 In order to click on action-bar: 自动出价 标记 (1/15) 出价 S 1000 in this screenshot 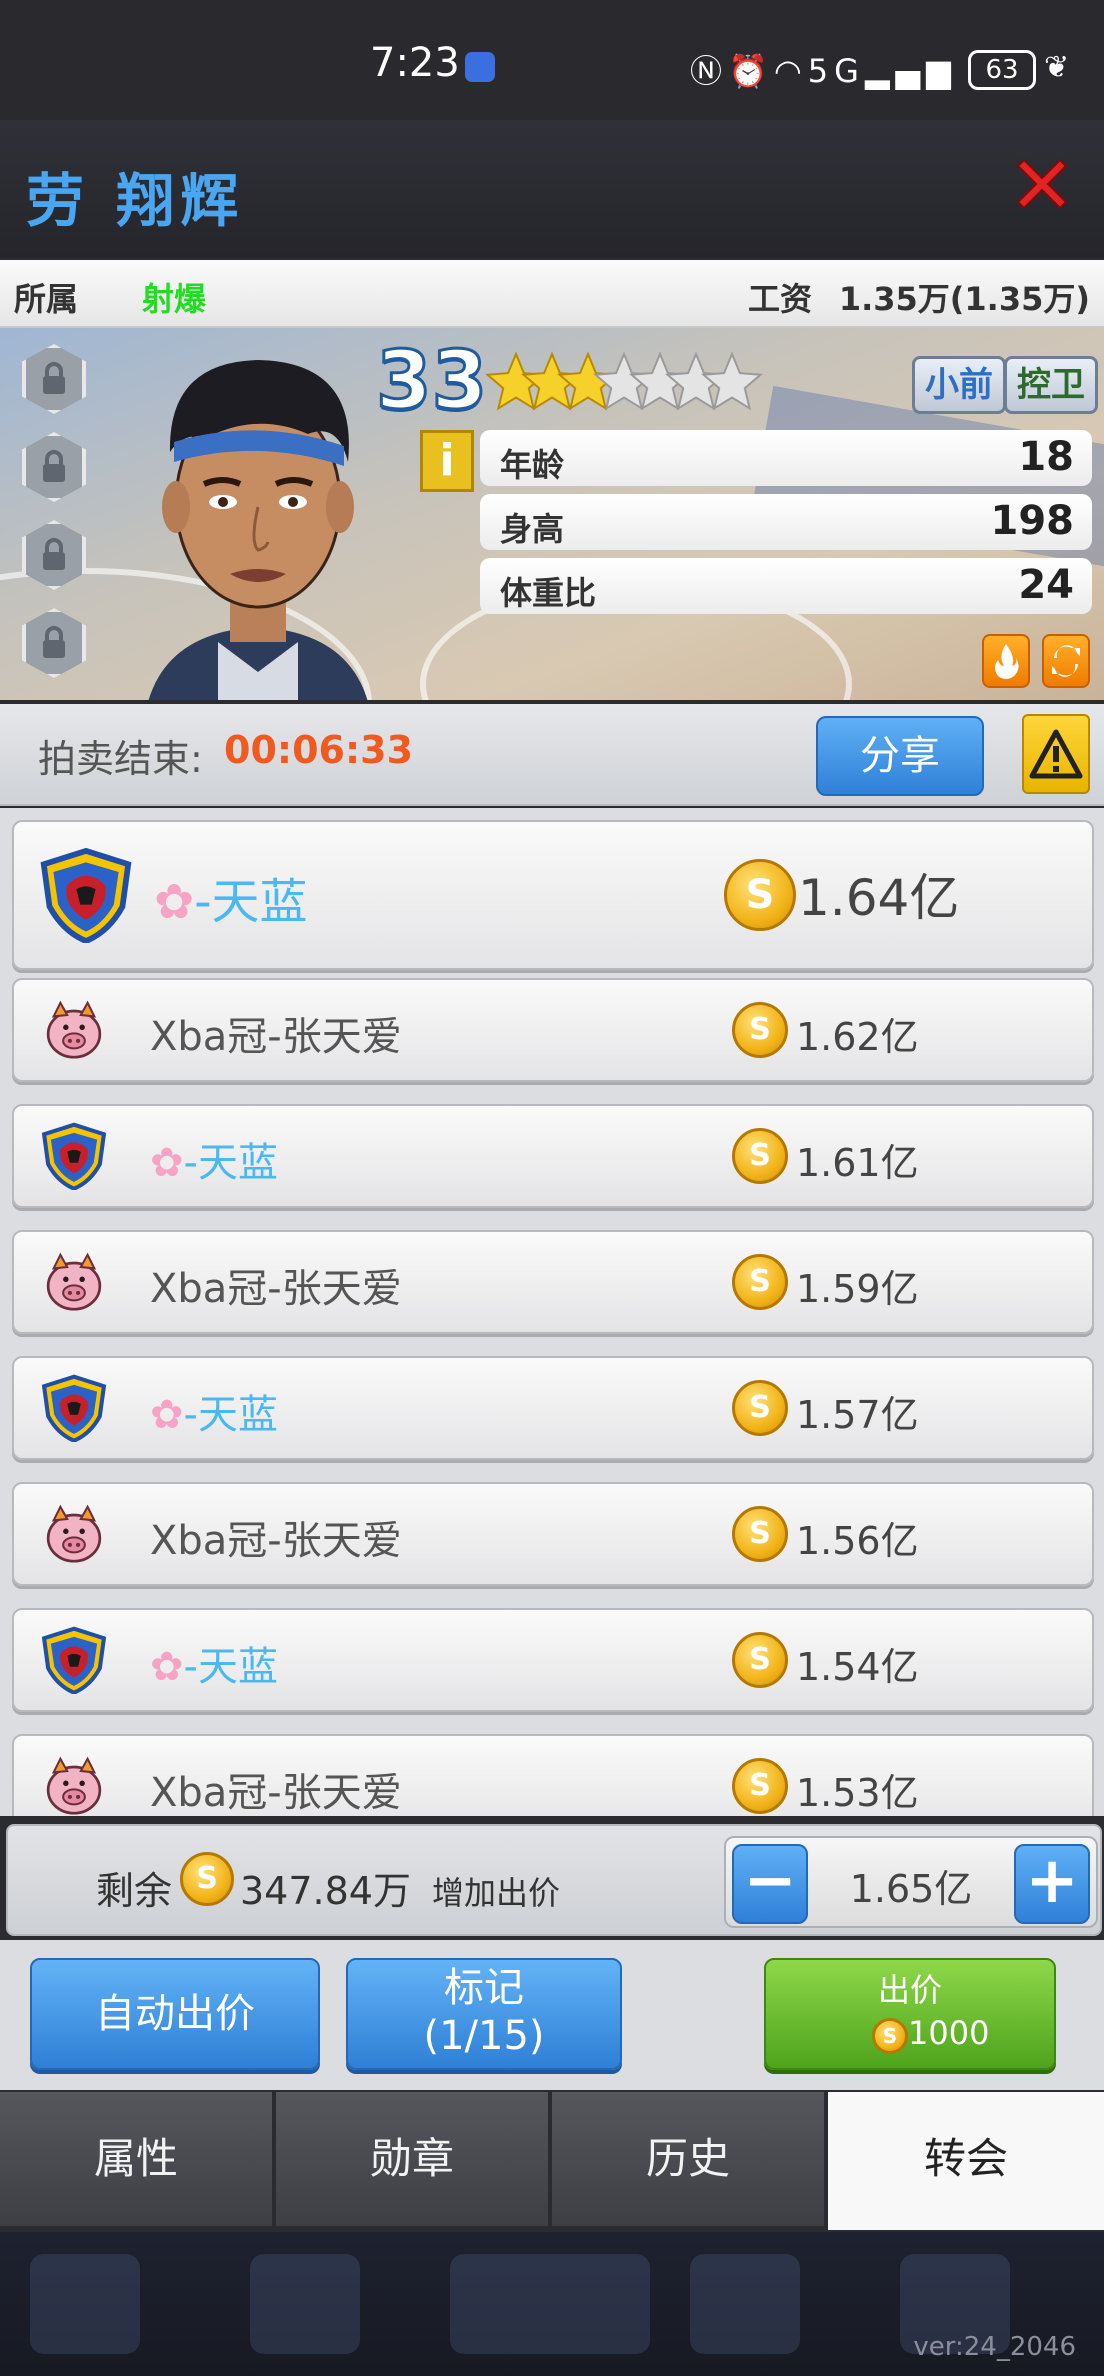, I will do `click(552, 2015)`.